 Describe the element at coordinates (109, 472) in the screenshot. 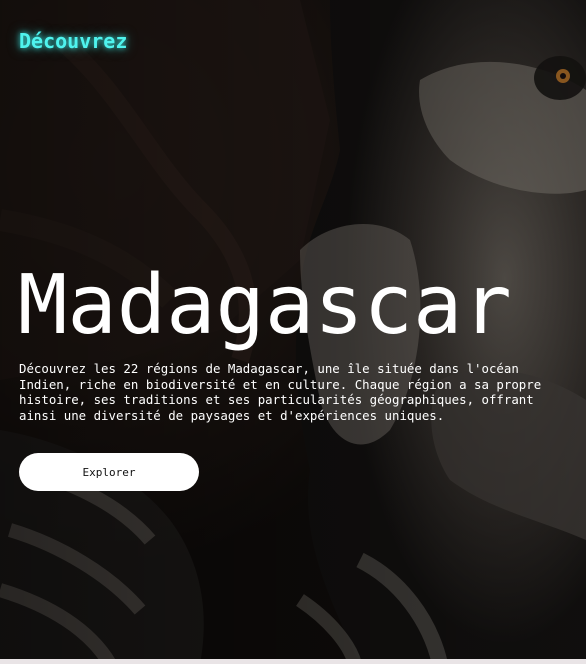

I see `explore-button: Explorer` at that location.